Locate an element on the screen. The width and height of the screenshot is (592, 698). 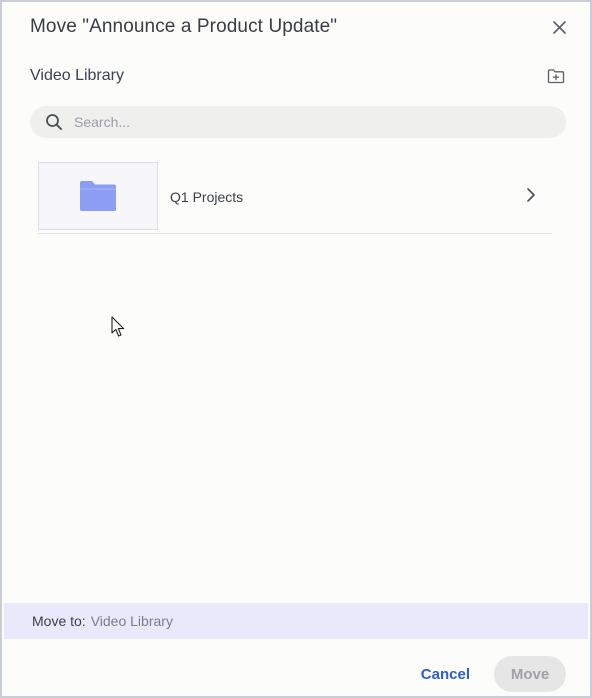
search-icon is located at coordinates (54, 122).